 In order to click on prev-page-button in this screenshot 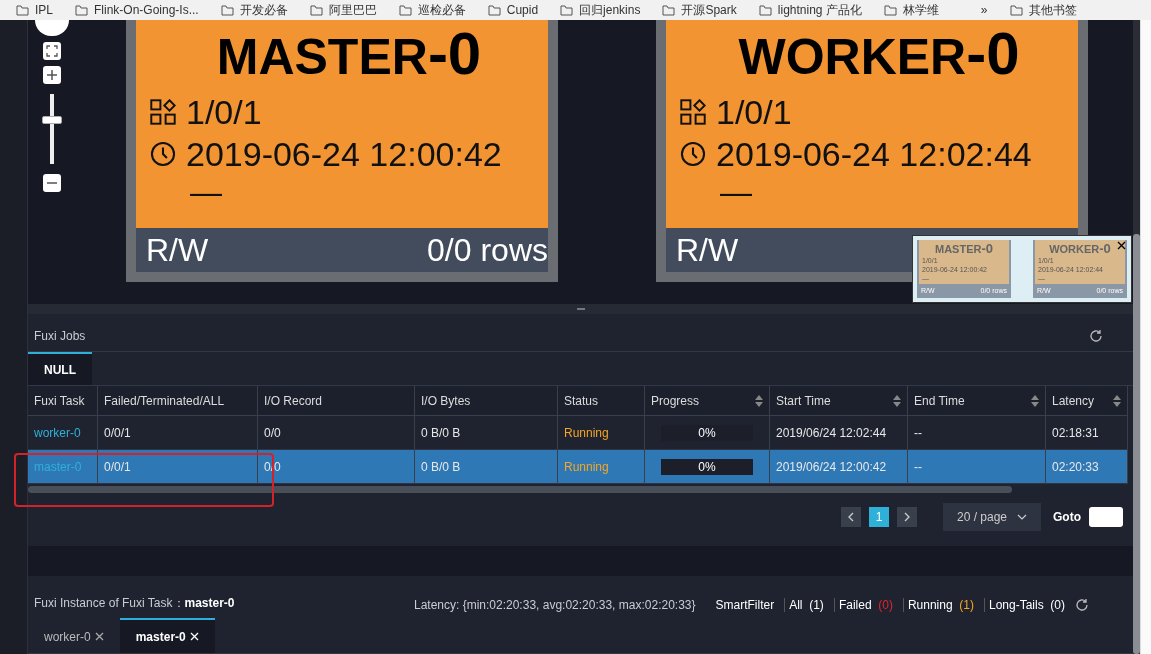, I will do `click(851, 517)`.